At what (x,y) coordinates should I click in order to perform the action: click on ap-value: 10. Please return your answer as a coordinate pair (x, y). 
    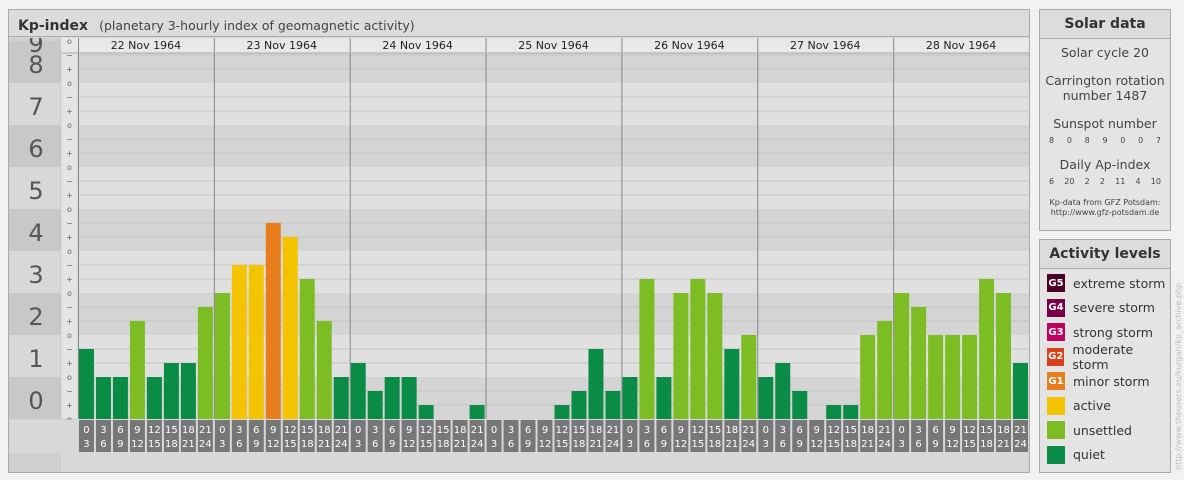
    Looking at the image, I should click on (1155, 181).